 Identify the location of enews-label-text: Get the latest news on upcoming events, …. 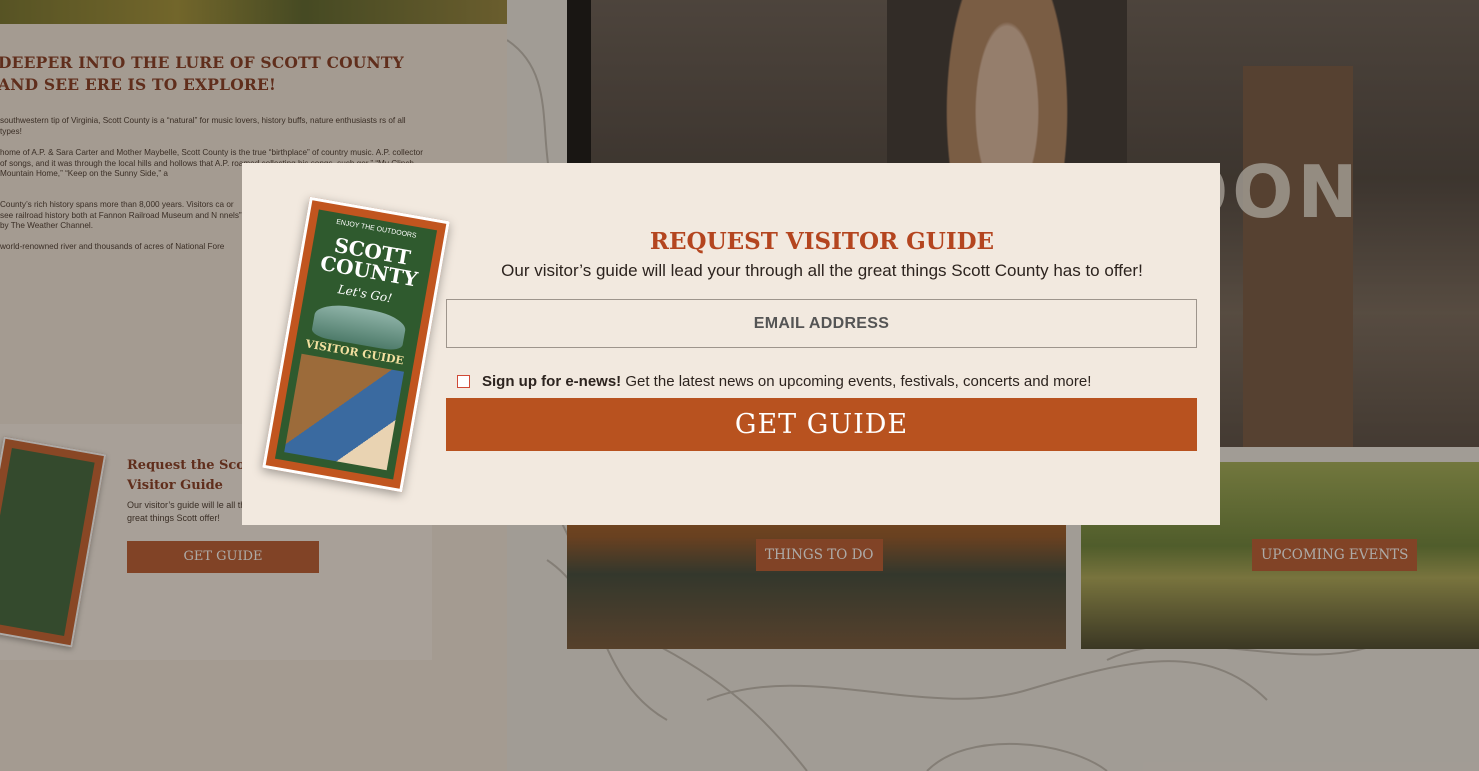
(856, 381).